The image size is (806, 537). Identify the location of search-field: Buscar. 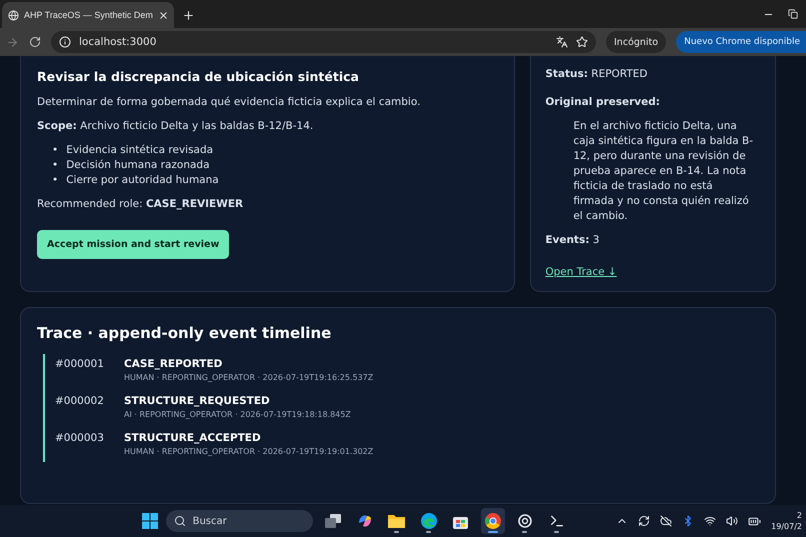
(239, 521).